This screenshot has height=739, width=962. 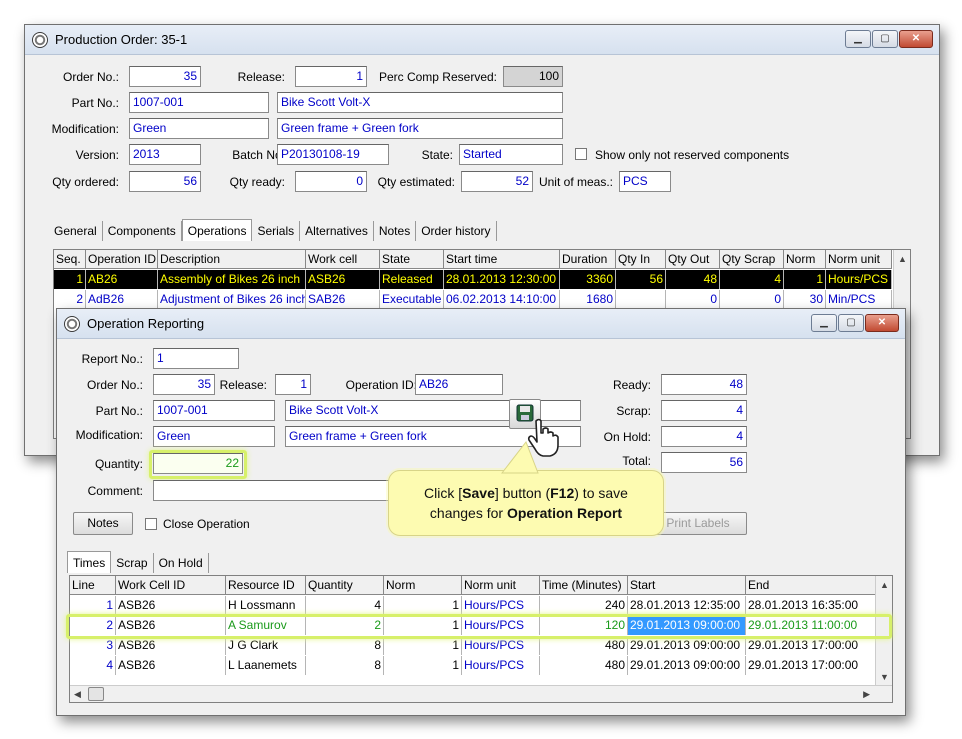 What do you see at coordinates (331, 181) in the screenshot?
I see `qty-ready-field: 0` at bounding box center [331, 181].